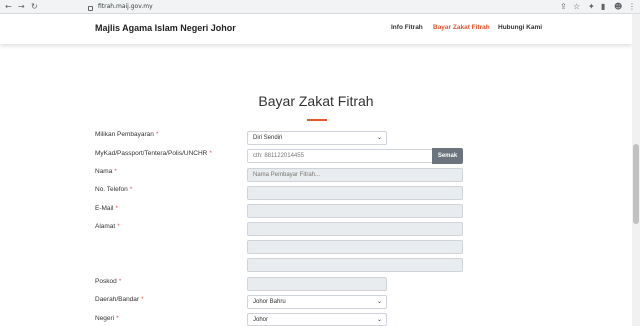 This screenshot has width=640, height=326. I want to click on daerah-select: Johor Bahru ⌄, so click(317, 302).